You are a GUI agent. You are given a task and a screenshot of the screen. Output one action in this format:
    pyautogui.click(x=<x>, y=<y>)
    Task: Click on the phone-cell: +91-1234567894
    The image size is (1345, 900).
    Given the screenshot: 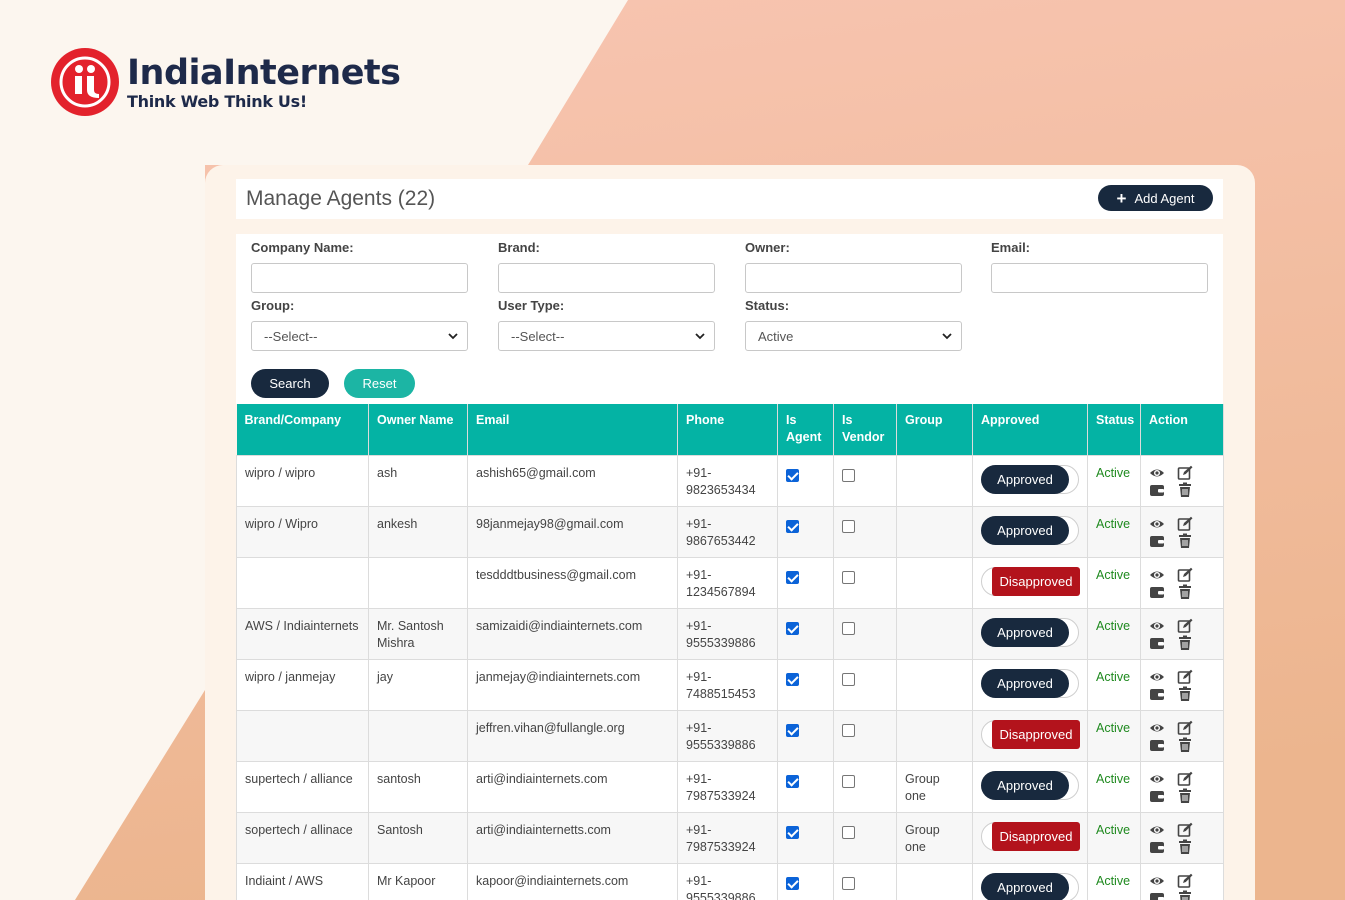 What is the action you would take?
    pyautogui.click(x=727, y=582)
    